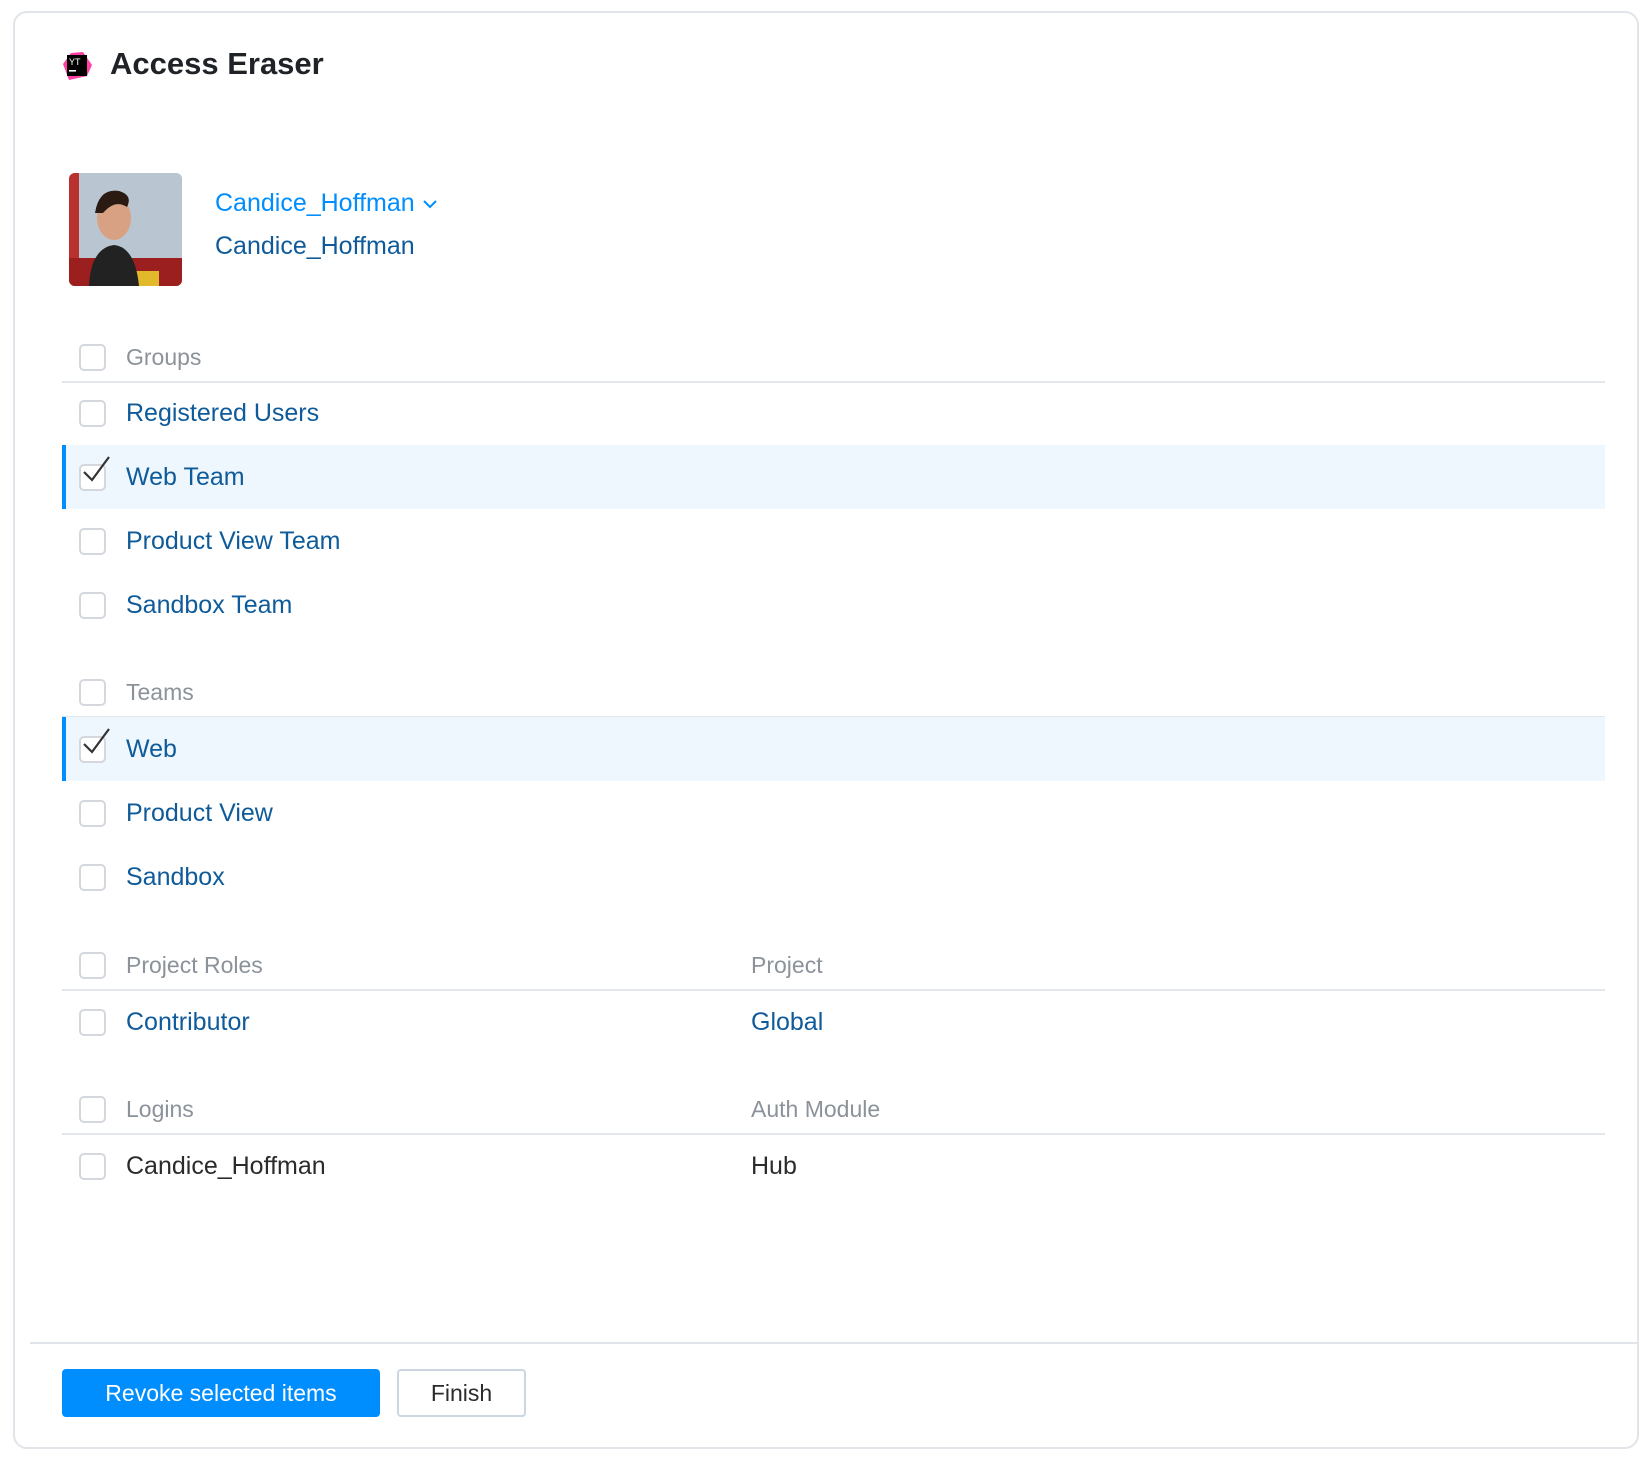 This screenshot has width=1650, height=1466. I want to click on group-row: Sandbox Team, so click(833, 605).